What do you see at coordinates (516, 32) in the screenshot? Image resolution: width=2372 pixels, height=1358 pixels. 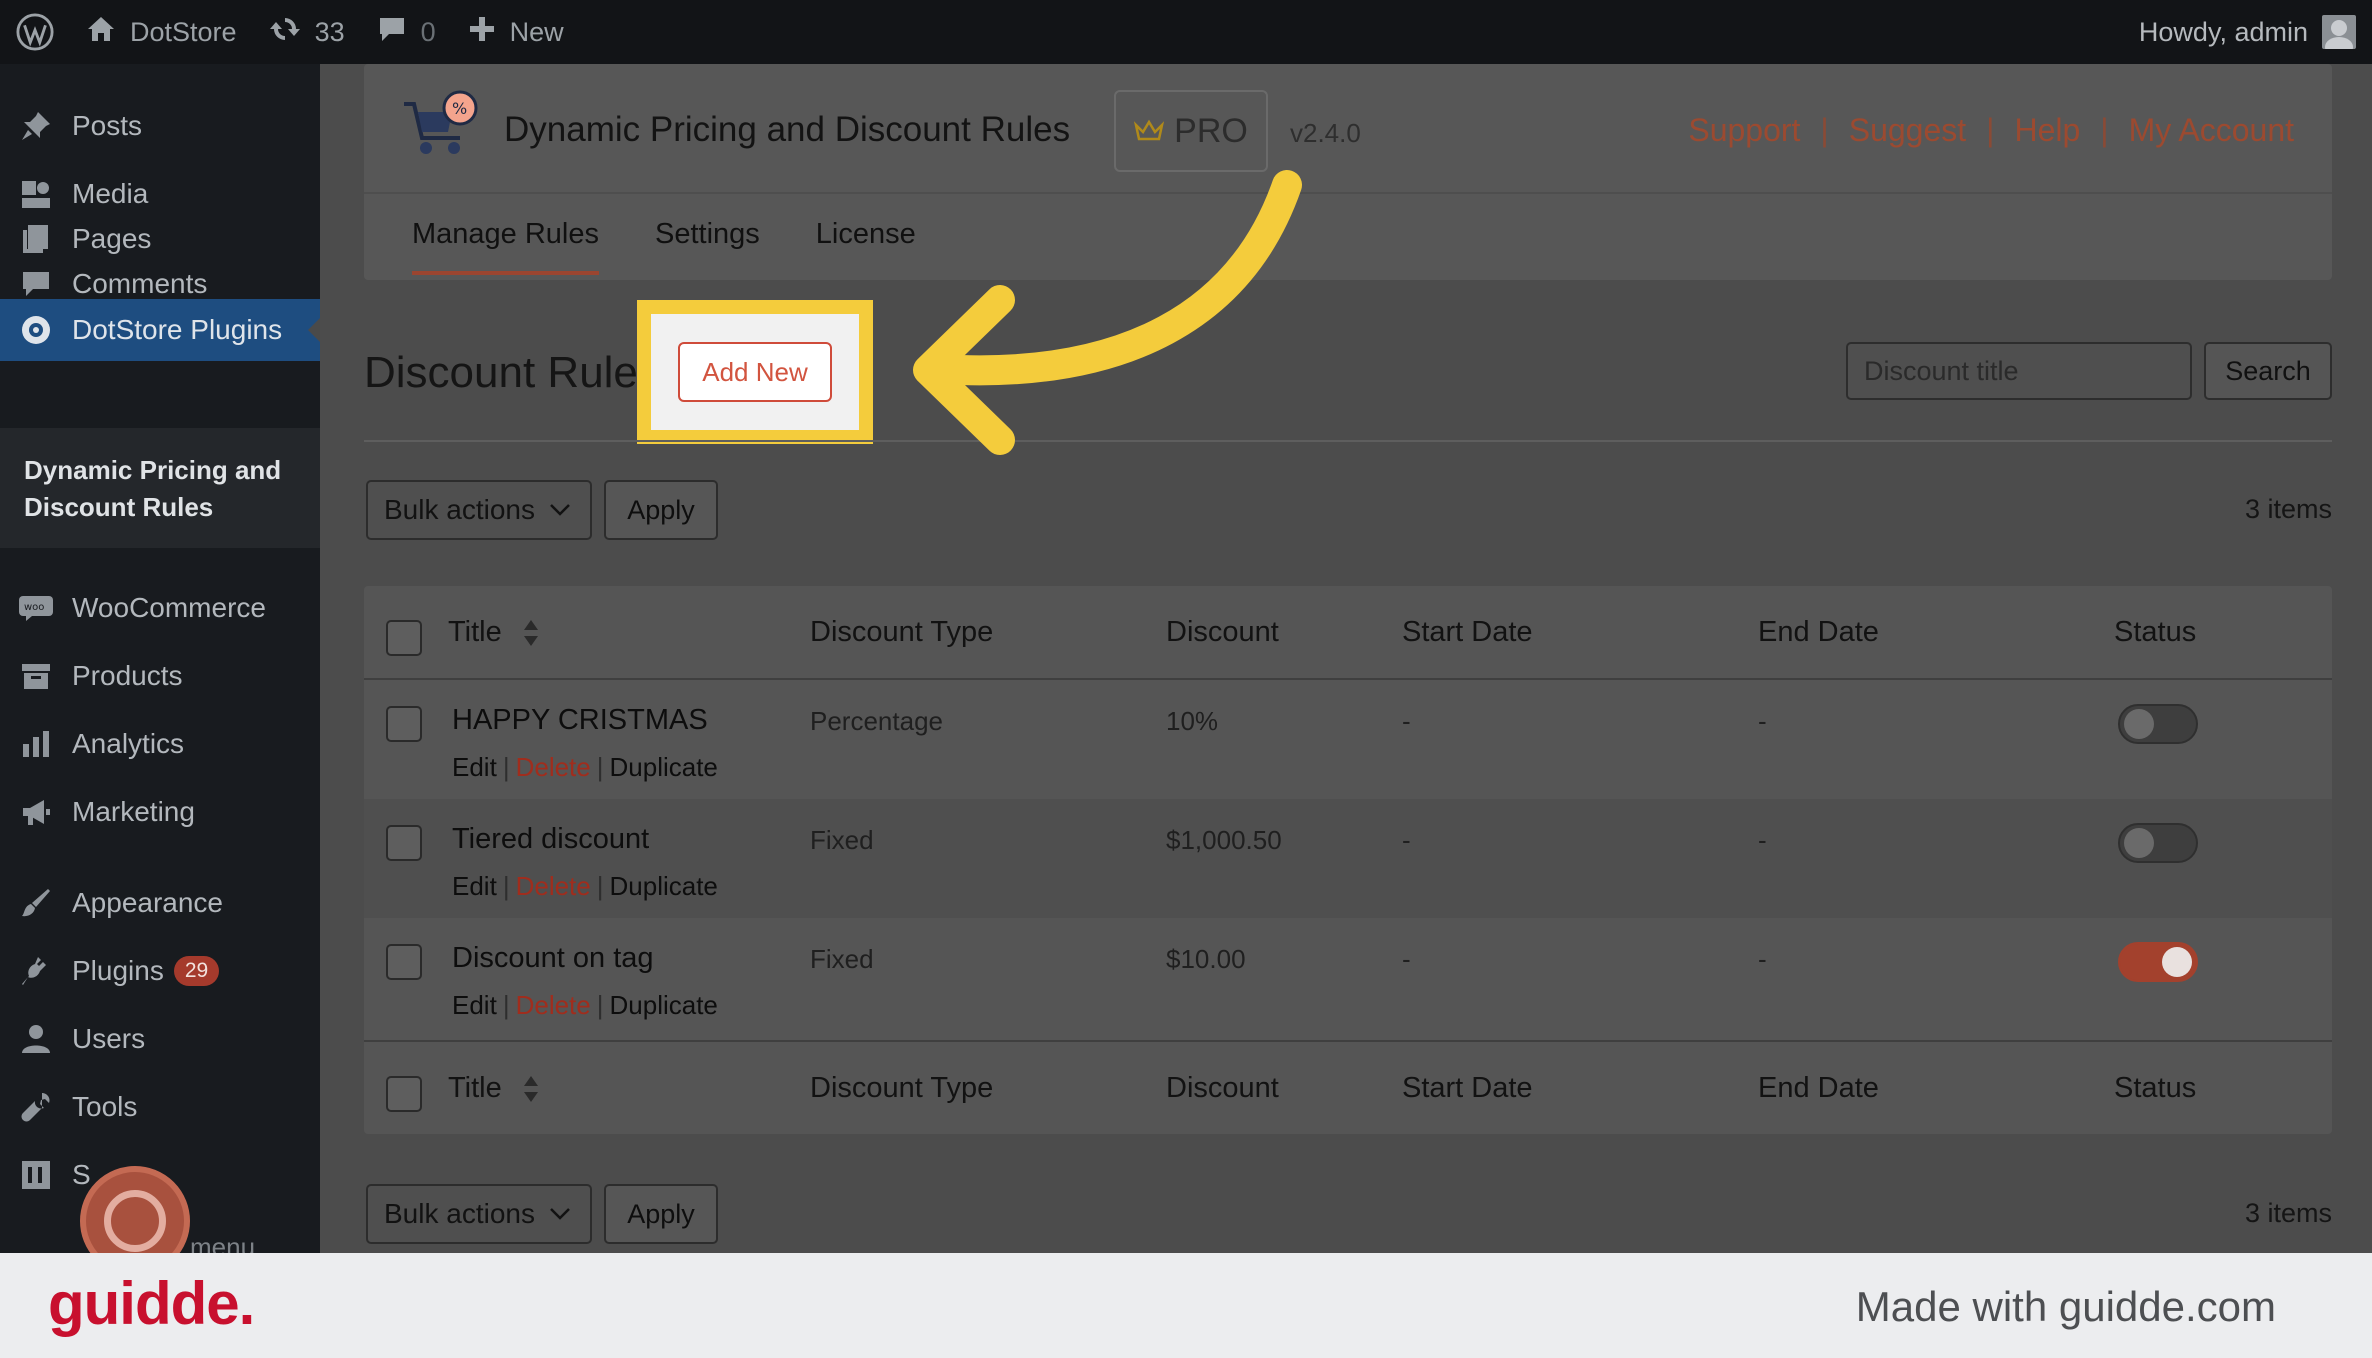 I see `new-content-link: New` at bounding box center [516, 32].